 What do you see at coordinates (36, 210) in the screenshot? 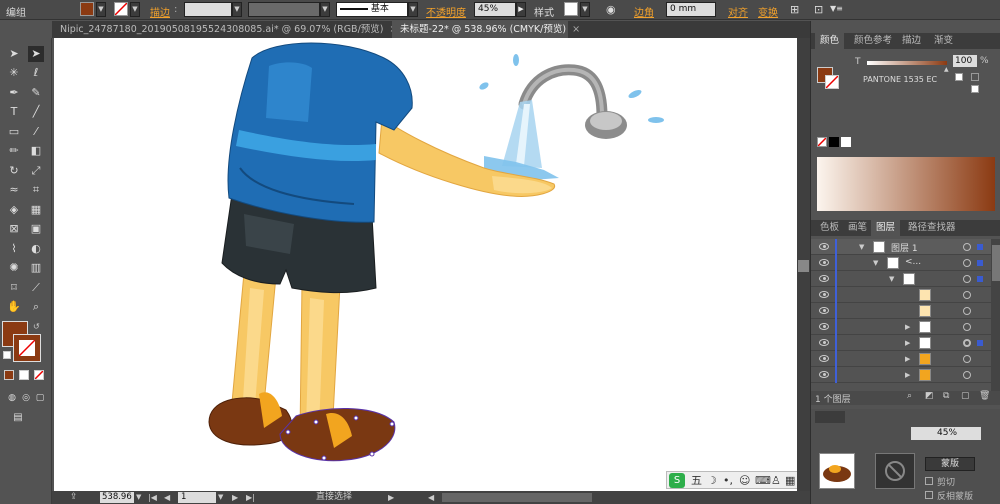
I see `perspective-grid-tool-icon: ▦` at bounding box center [36, 210].